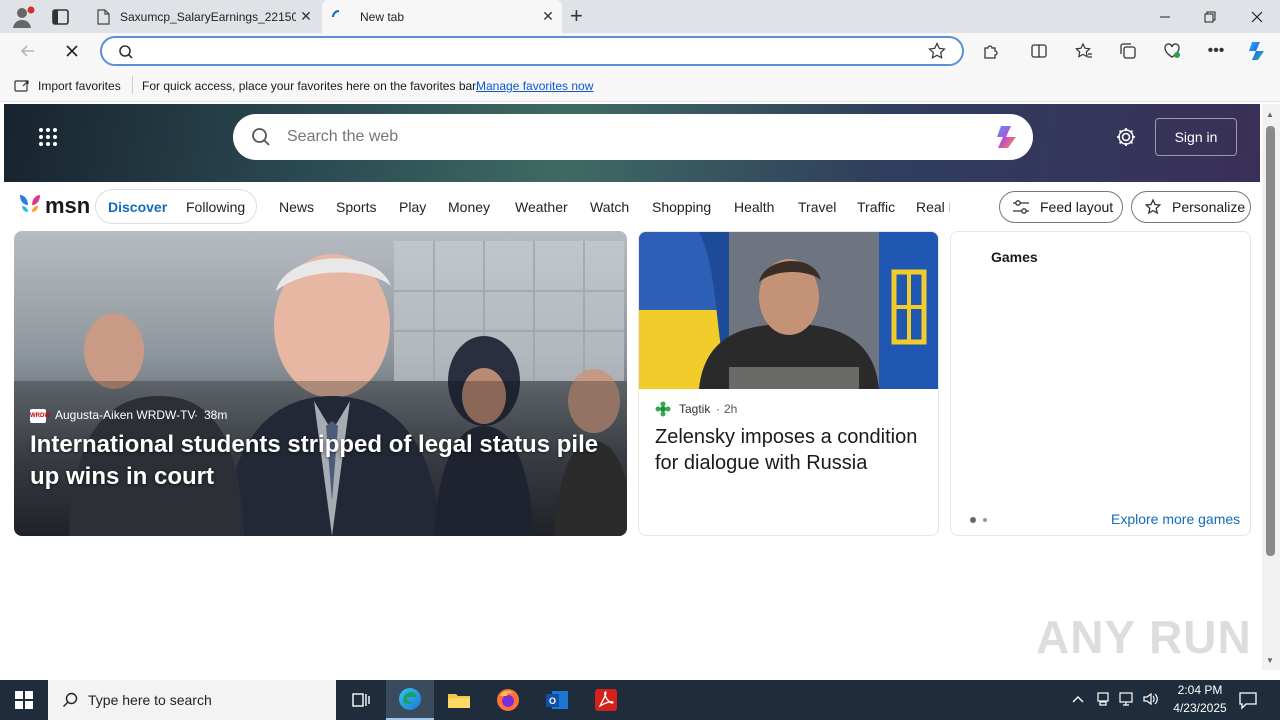  What do you see at coordinates (1248, 700) in the screenshot?
I see `notifications-icon` at bounding box center [1248, 700].